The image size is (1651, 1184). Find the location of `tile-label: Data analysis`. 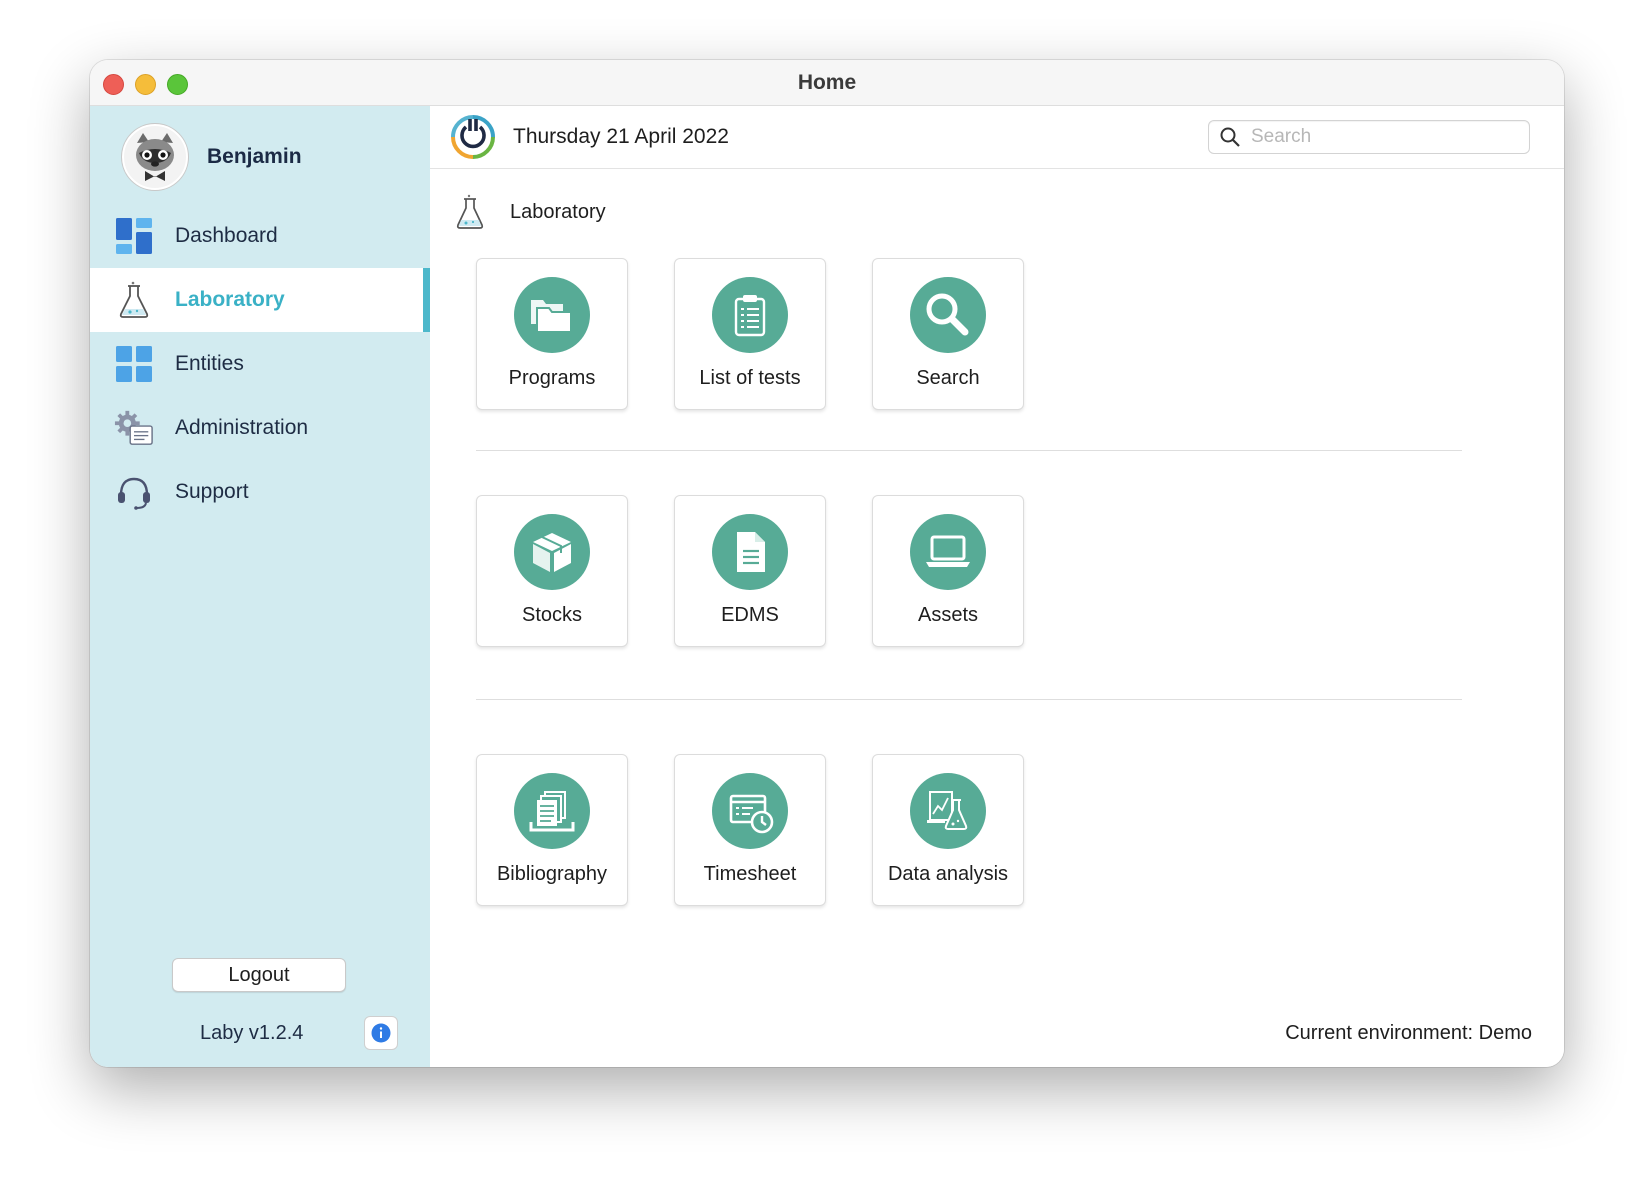

tile-label: Data analysis is located at coordinates (948, 874).